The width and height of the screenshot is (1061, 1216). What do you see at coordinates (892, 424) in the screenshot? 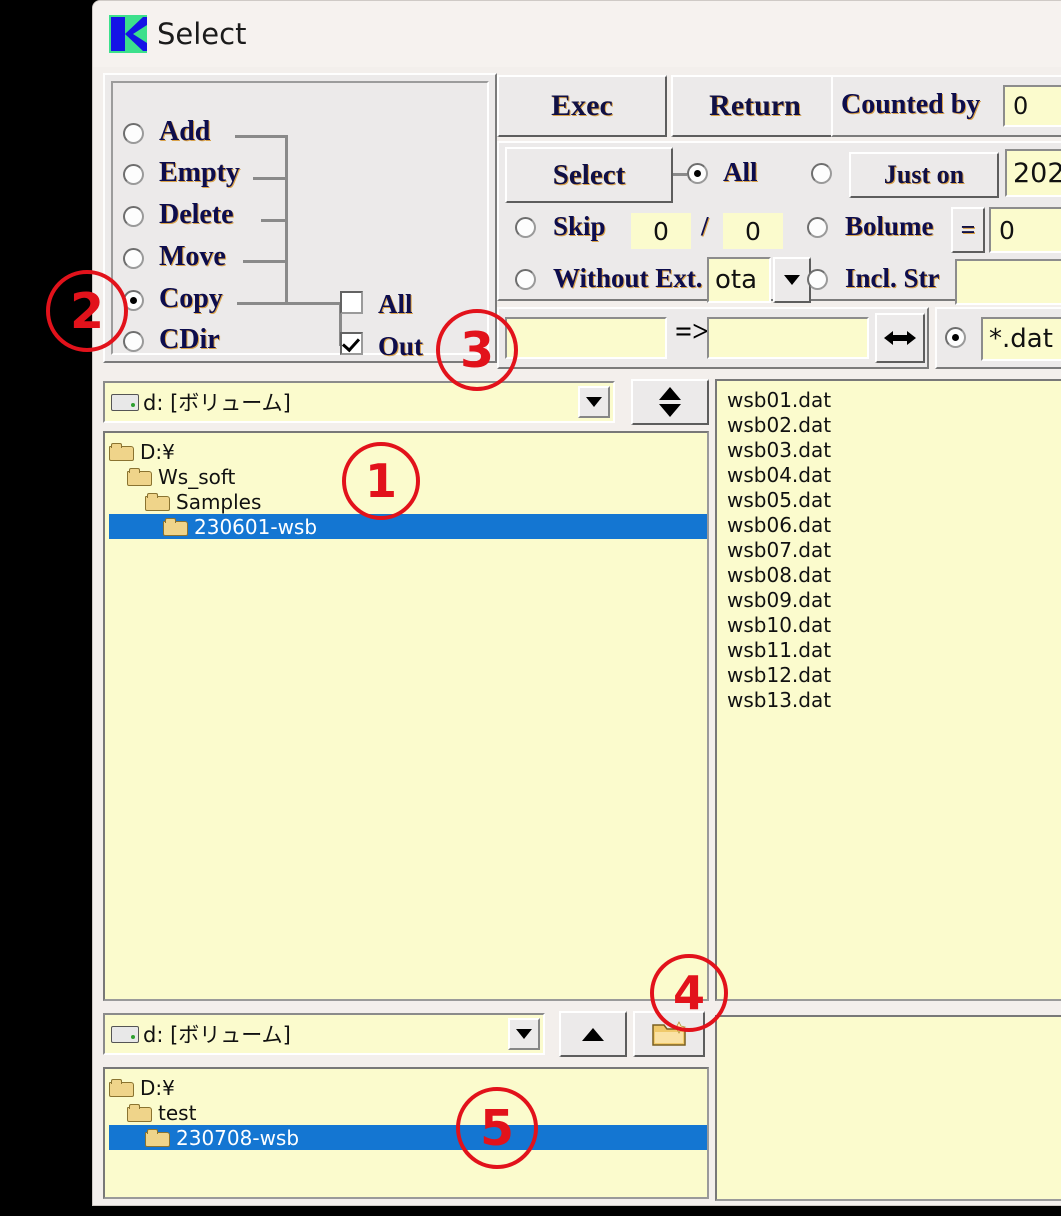
I see `file-list-item: wsb02.dat` at bounding box center [892, 424].